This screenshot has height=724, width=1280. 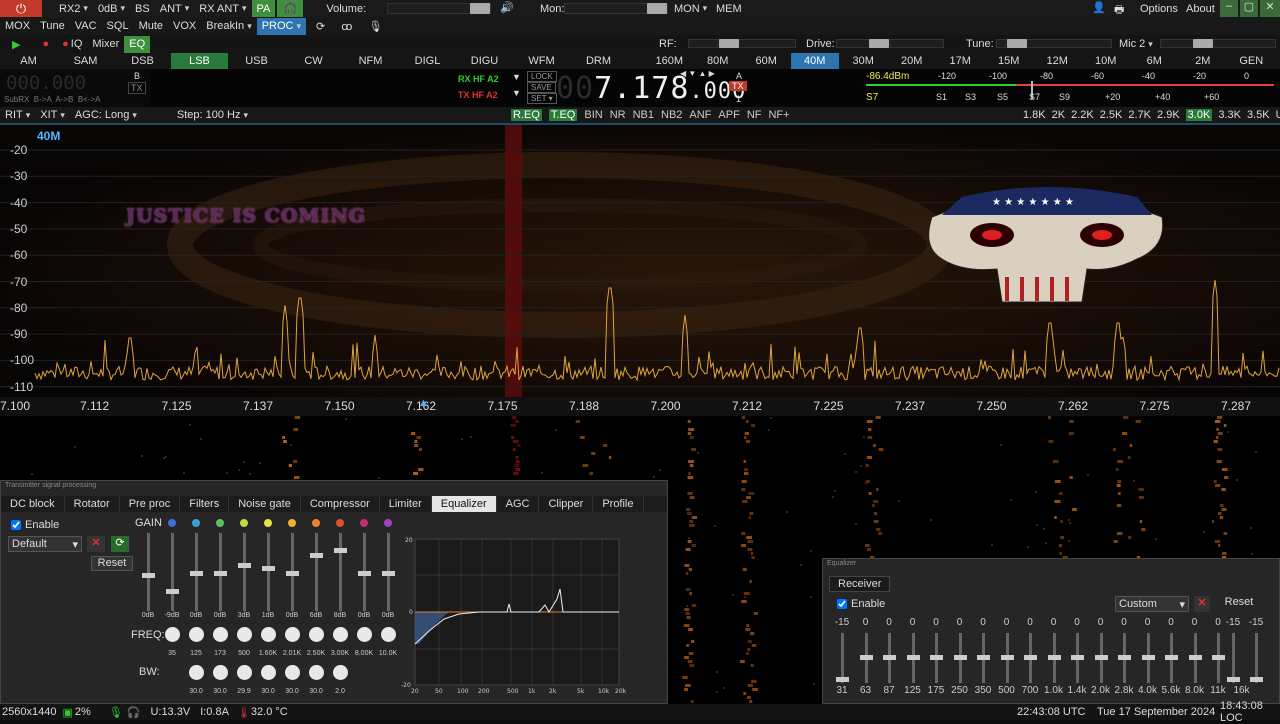 I want to click on rx-eq-enable-checkbox: Enable, so click(x=861, y=604).